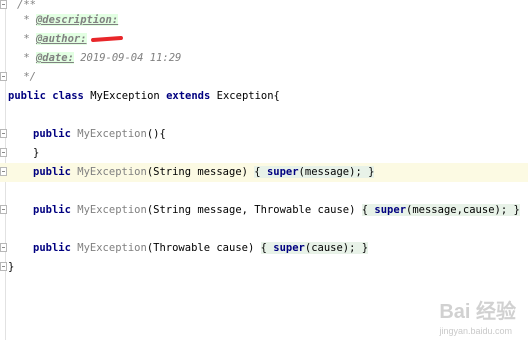 The height and width of the screenshot is (340, 528). I want to click on class-name: MyException, so click(125, 96).